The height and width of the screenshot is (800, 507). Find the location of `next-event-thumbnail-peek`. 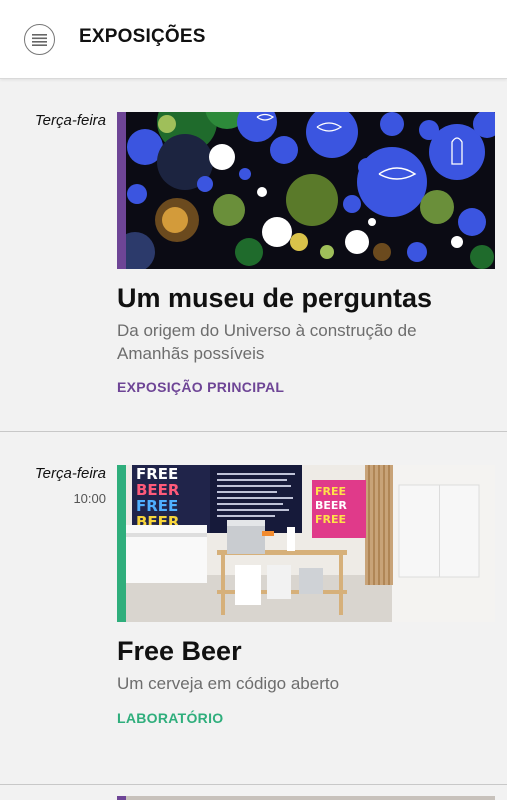

next-event-thumbnail-peek is located at coordinates (306, 798).